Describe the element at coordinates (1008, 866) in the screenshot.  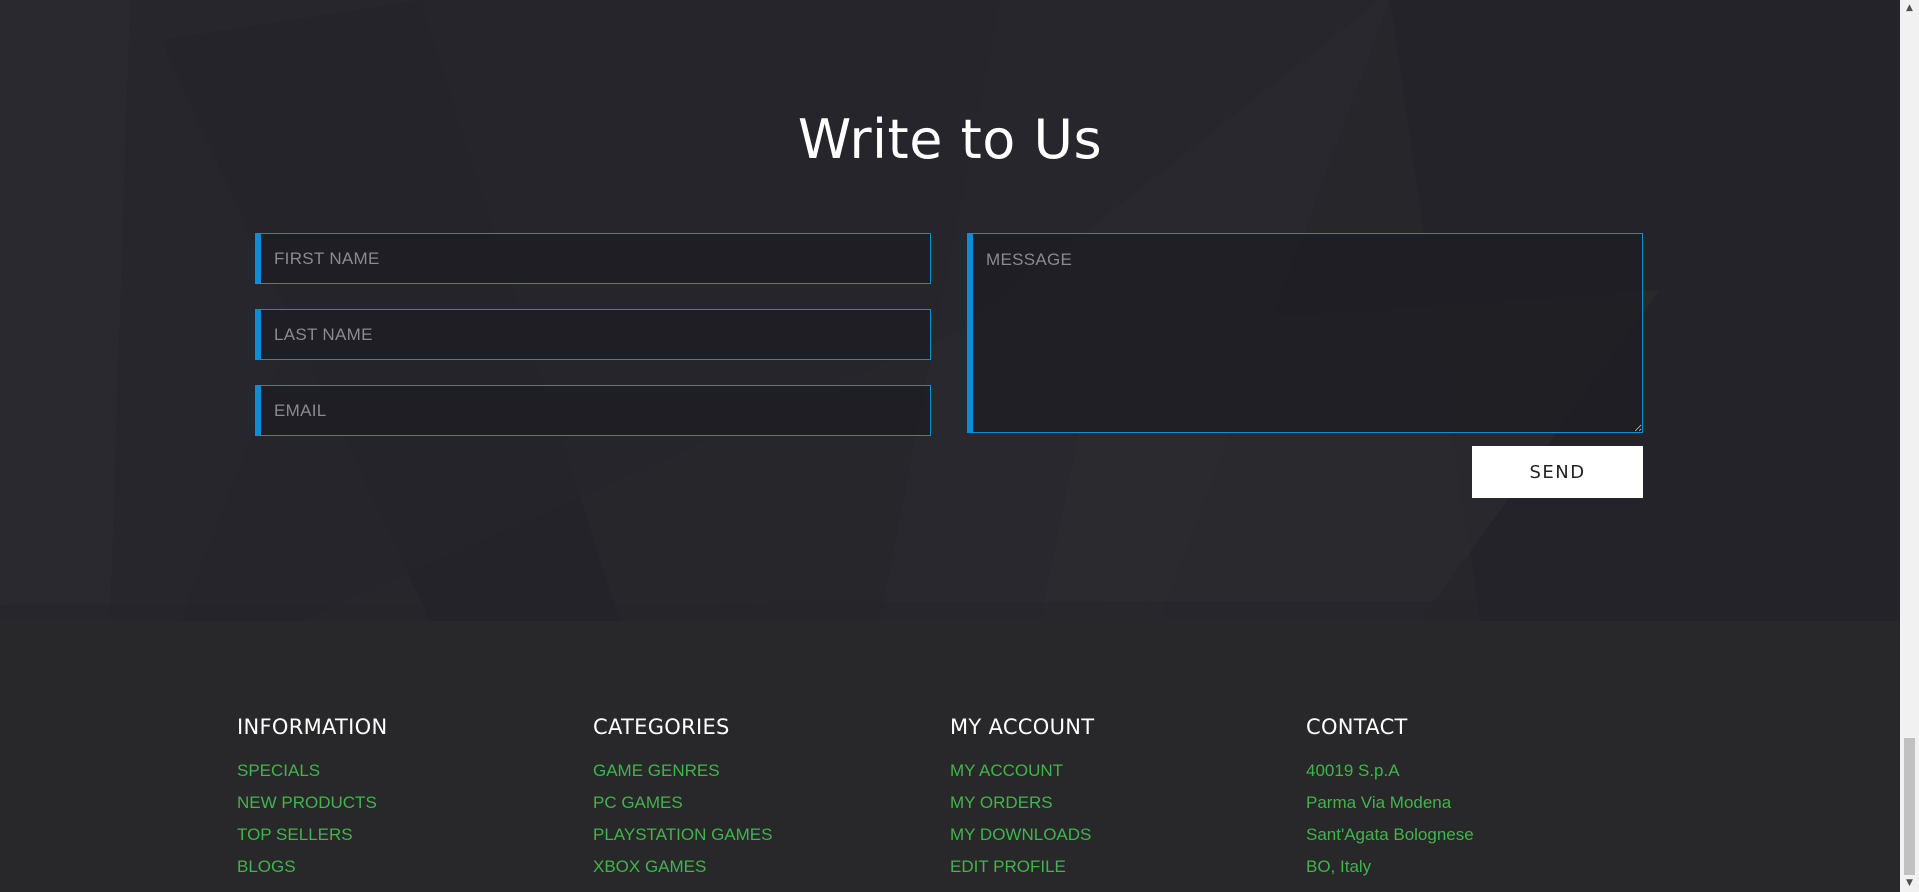
I see `footer-link-edit-profile: EDIT PROFILE` at that location.